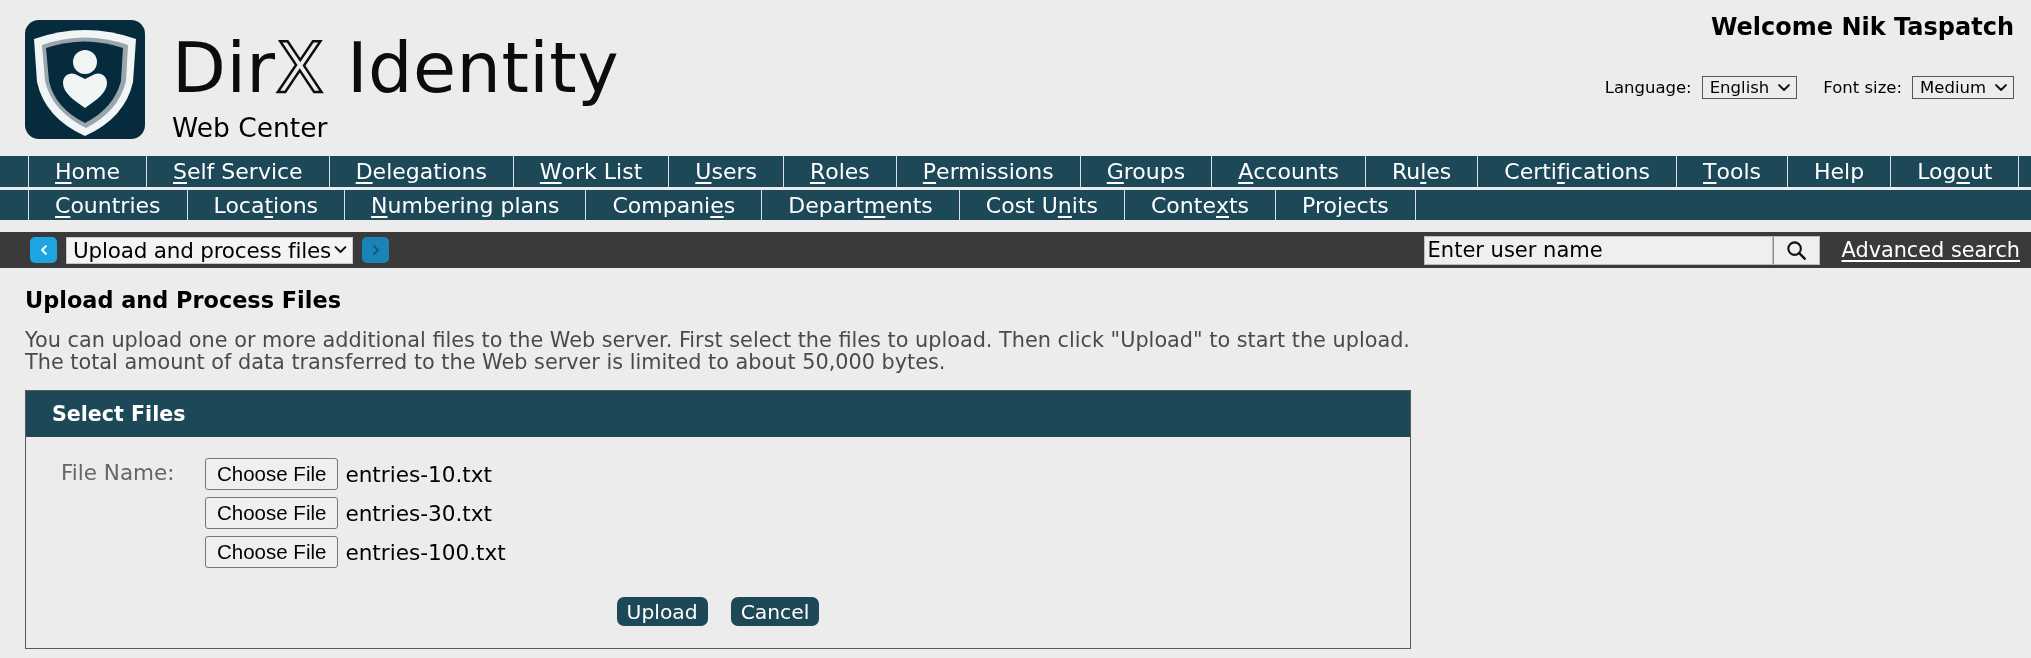  Describe the element at coordinates (85, 79) in the screenshot. I see `shield-person-icon` at that location.